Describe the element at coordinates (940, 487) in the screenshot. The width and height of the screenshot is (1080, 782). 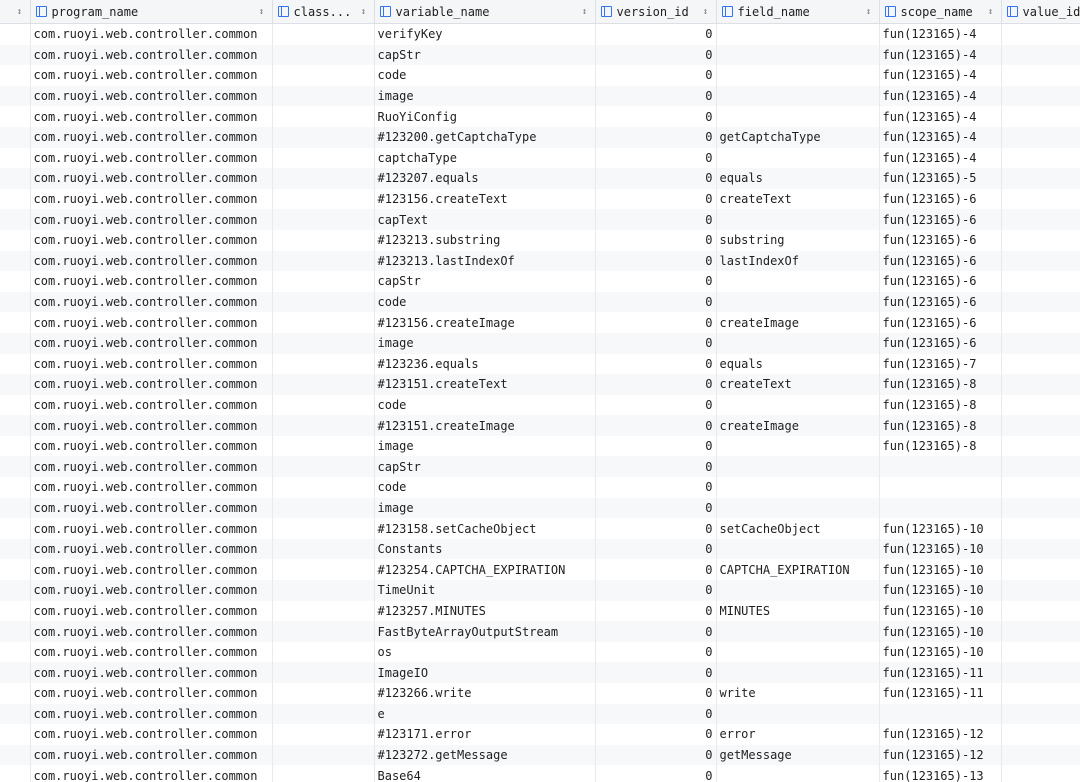
I see `scope-name-cell` at that location.